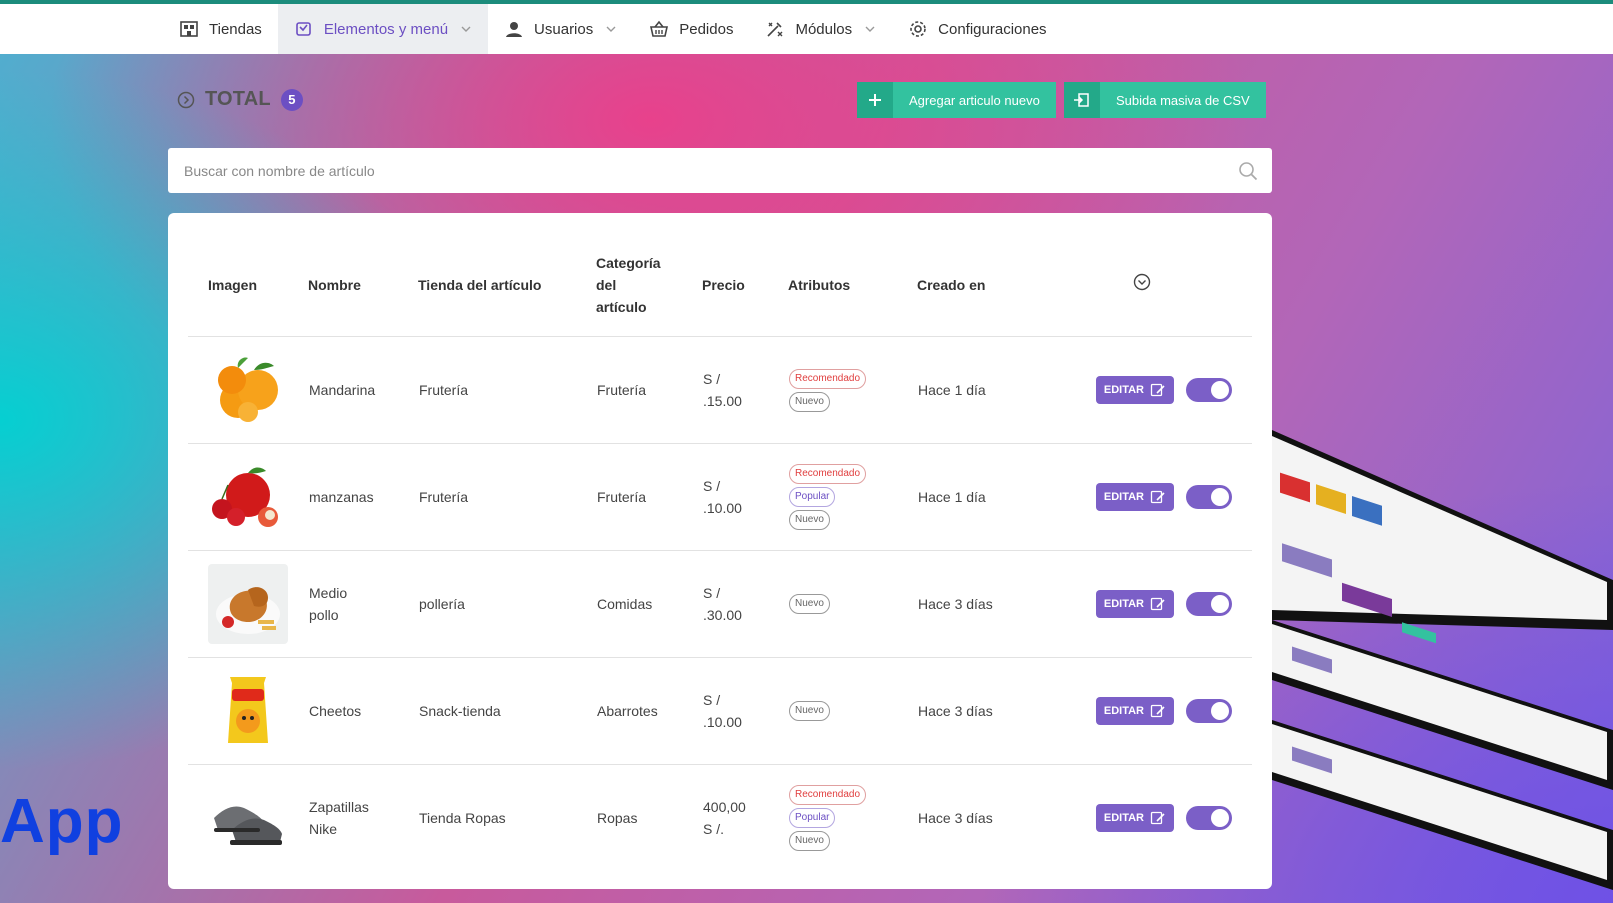 The height and width of the screenshot is (903, 1613). I want to click on cell-store: pollería, so click(507, 604).